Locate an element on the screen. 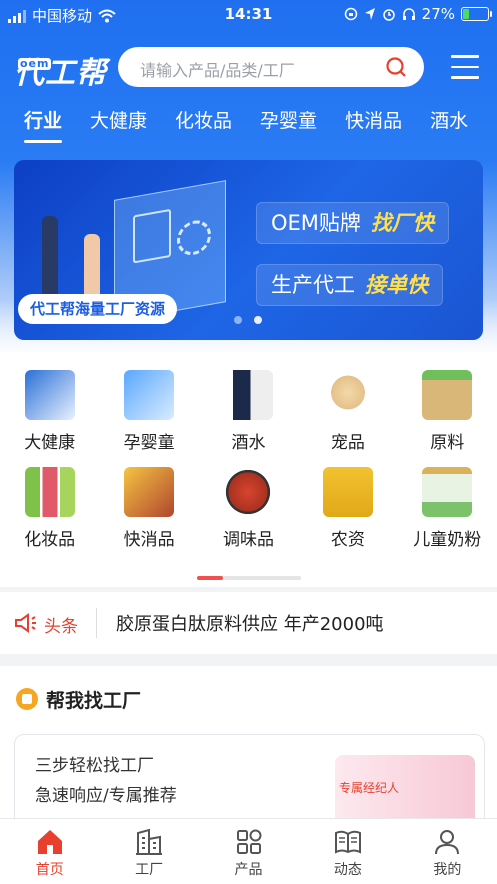 The width and height of the screenshot is (497, 884). tab-fmcg: 快消品 is located at coordinates (373, 125).